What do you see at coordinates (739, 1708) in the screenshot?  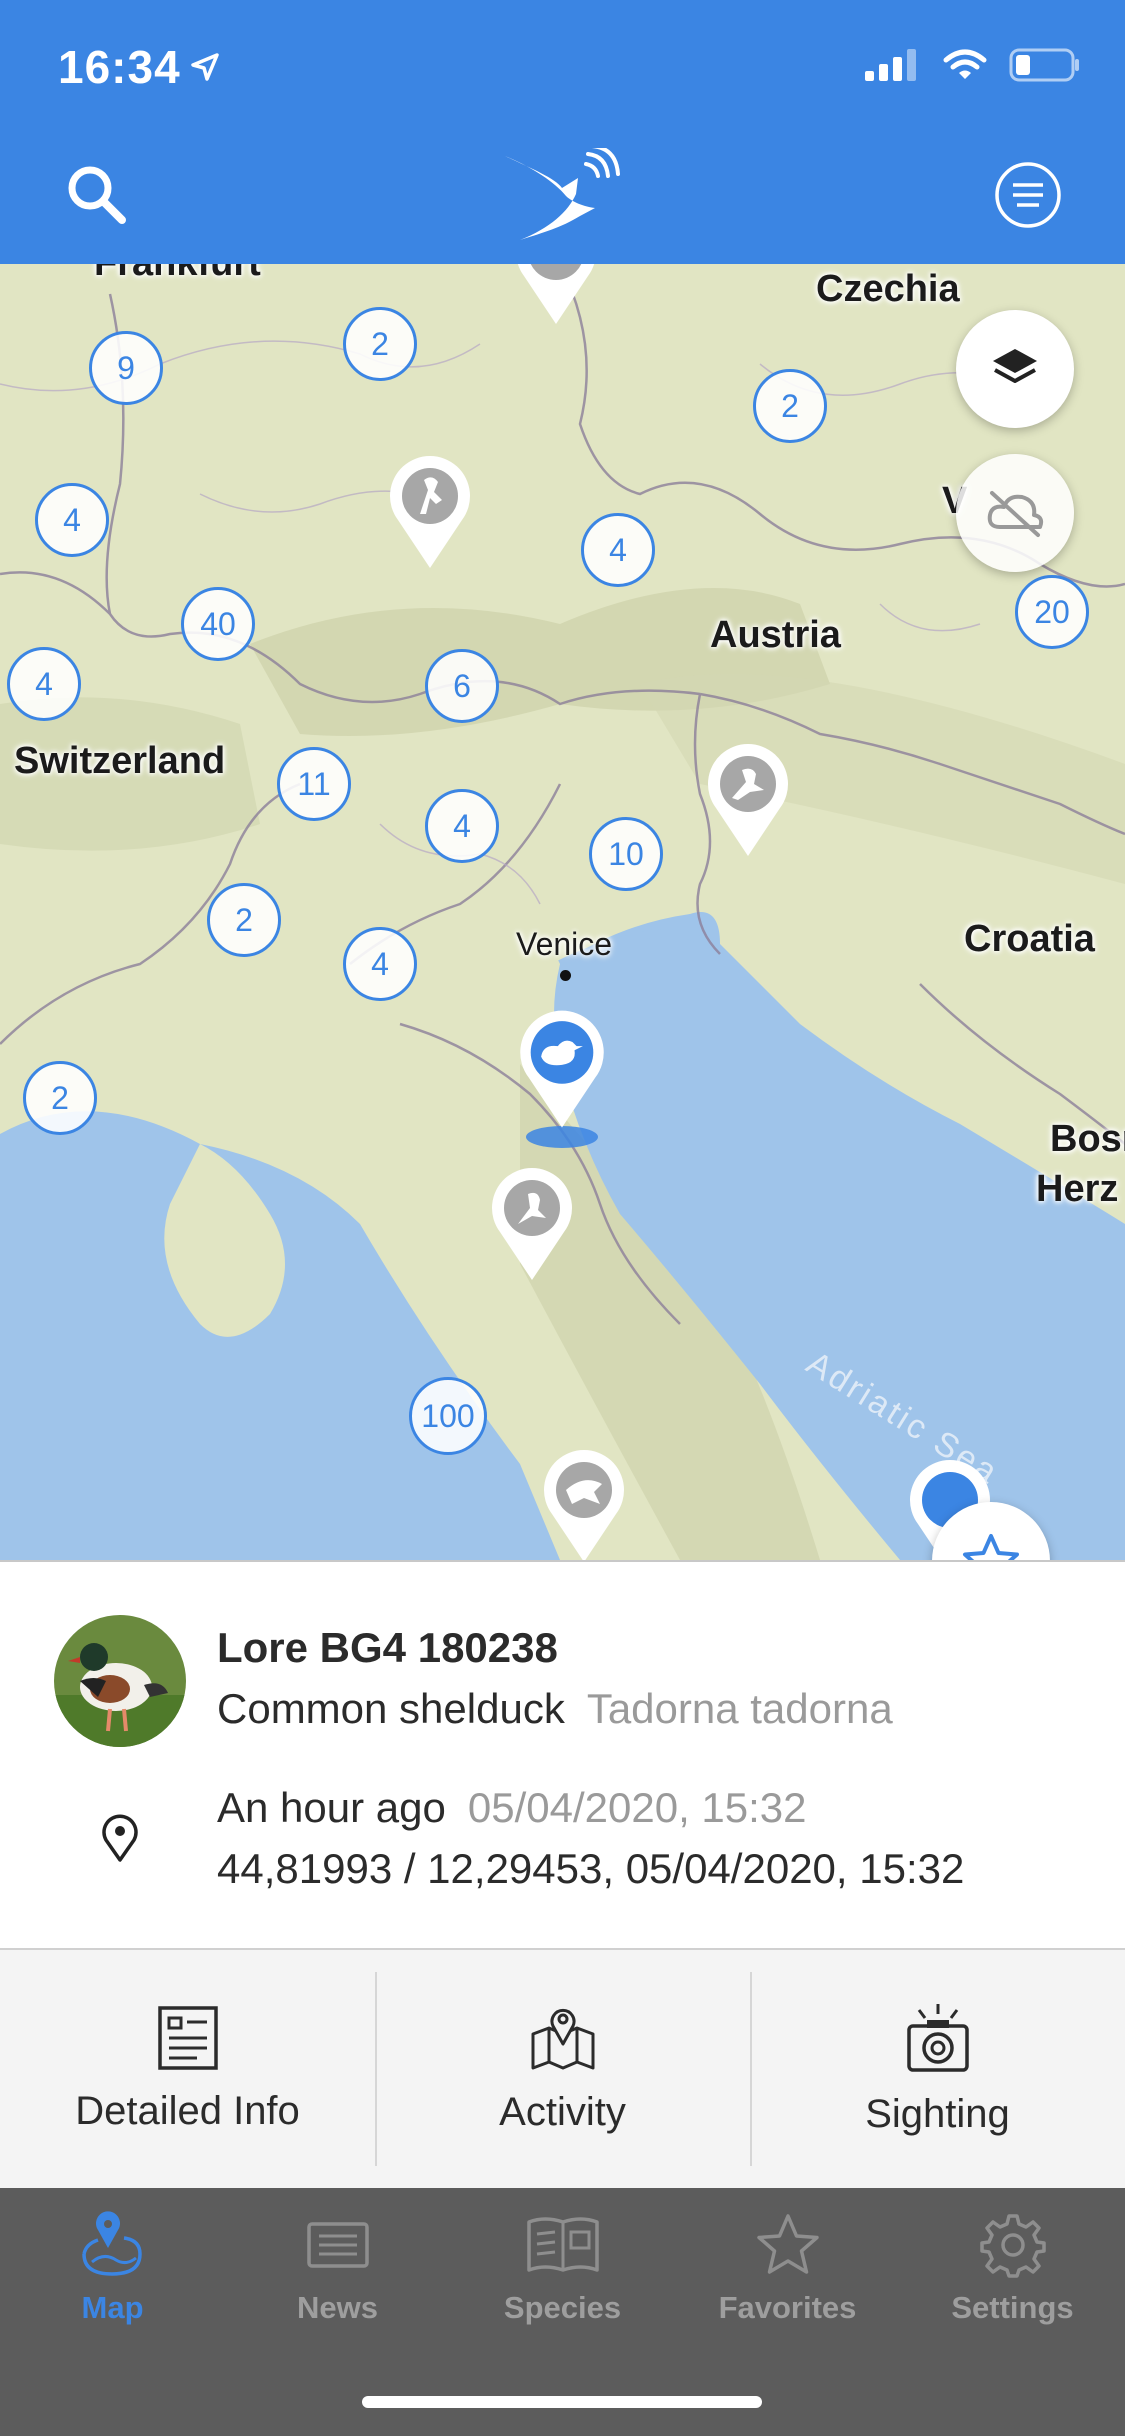 I see `latin-name: Tadorna tadorna` at bounding box center [739, 1708].